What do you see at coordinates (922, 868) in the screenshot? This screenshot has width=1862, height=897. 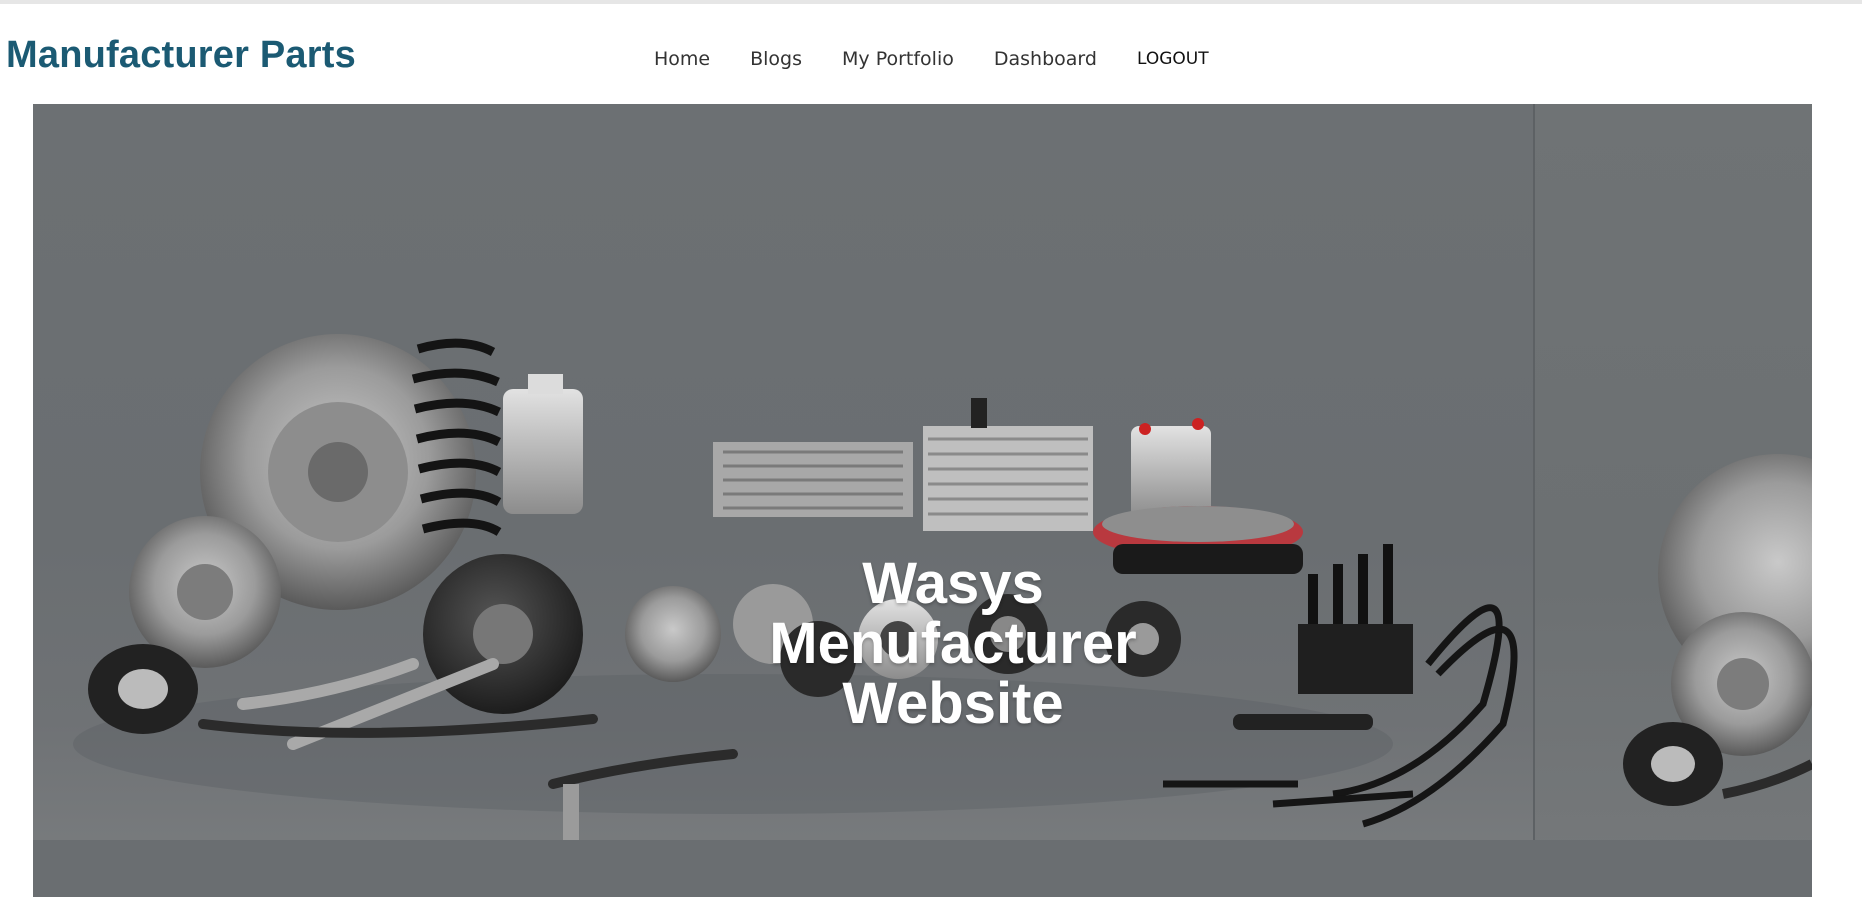 I see `hero-bottom-band` at bounding box center [922, 868].